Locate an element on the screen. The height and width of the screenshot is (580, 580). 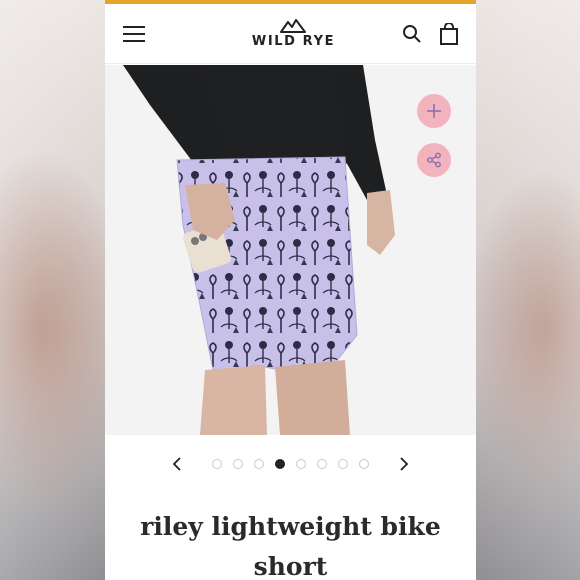
product-title: riley lightweight bike short is located at coordinates (290, 546).